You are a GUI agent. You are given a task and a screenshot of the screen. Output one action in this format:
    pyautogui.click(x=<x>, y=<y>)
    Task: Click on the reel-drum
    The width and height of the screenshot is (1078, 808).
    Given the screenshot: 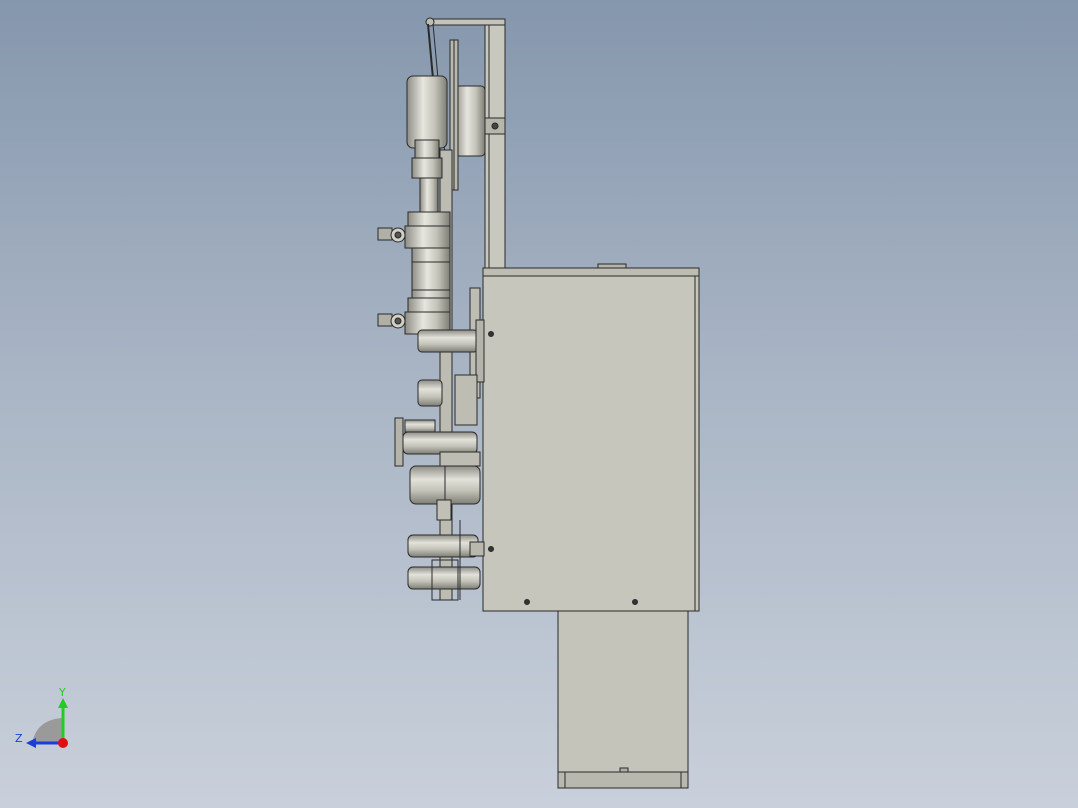 What is the action you would take?
    pyautogui.click(x=470, y=121)
    